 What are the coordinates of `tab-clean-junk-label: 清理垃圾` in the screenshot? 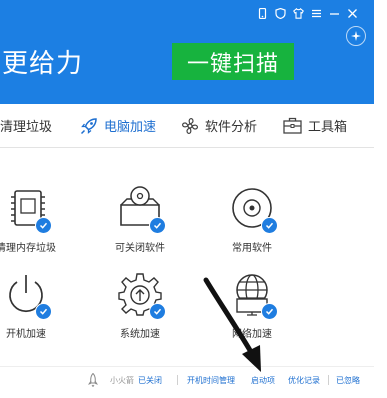 It's located at (26, 127).